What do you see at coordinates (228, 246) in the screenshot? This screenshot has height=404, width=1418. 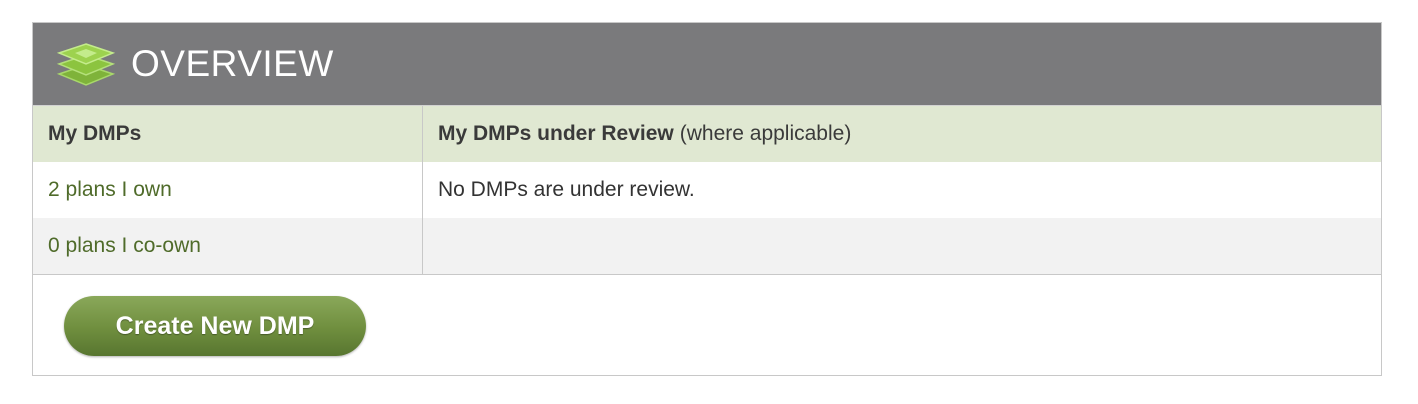 I see `table-cell: 0 plans I co-own` at bounding box center [228, 246].